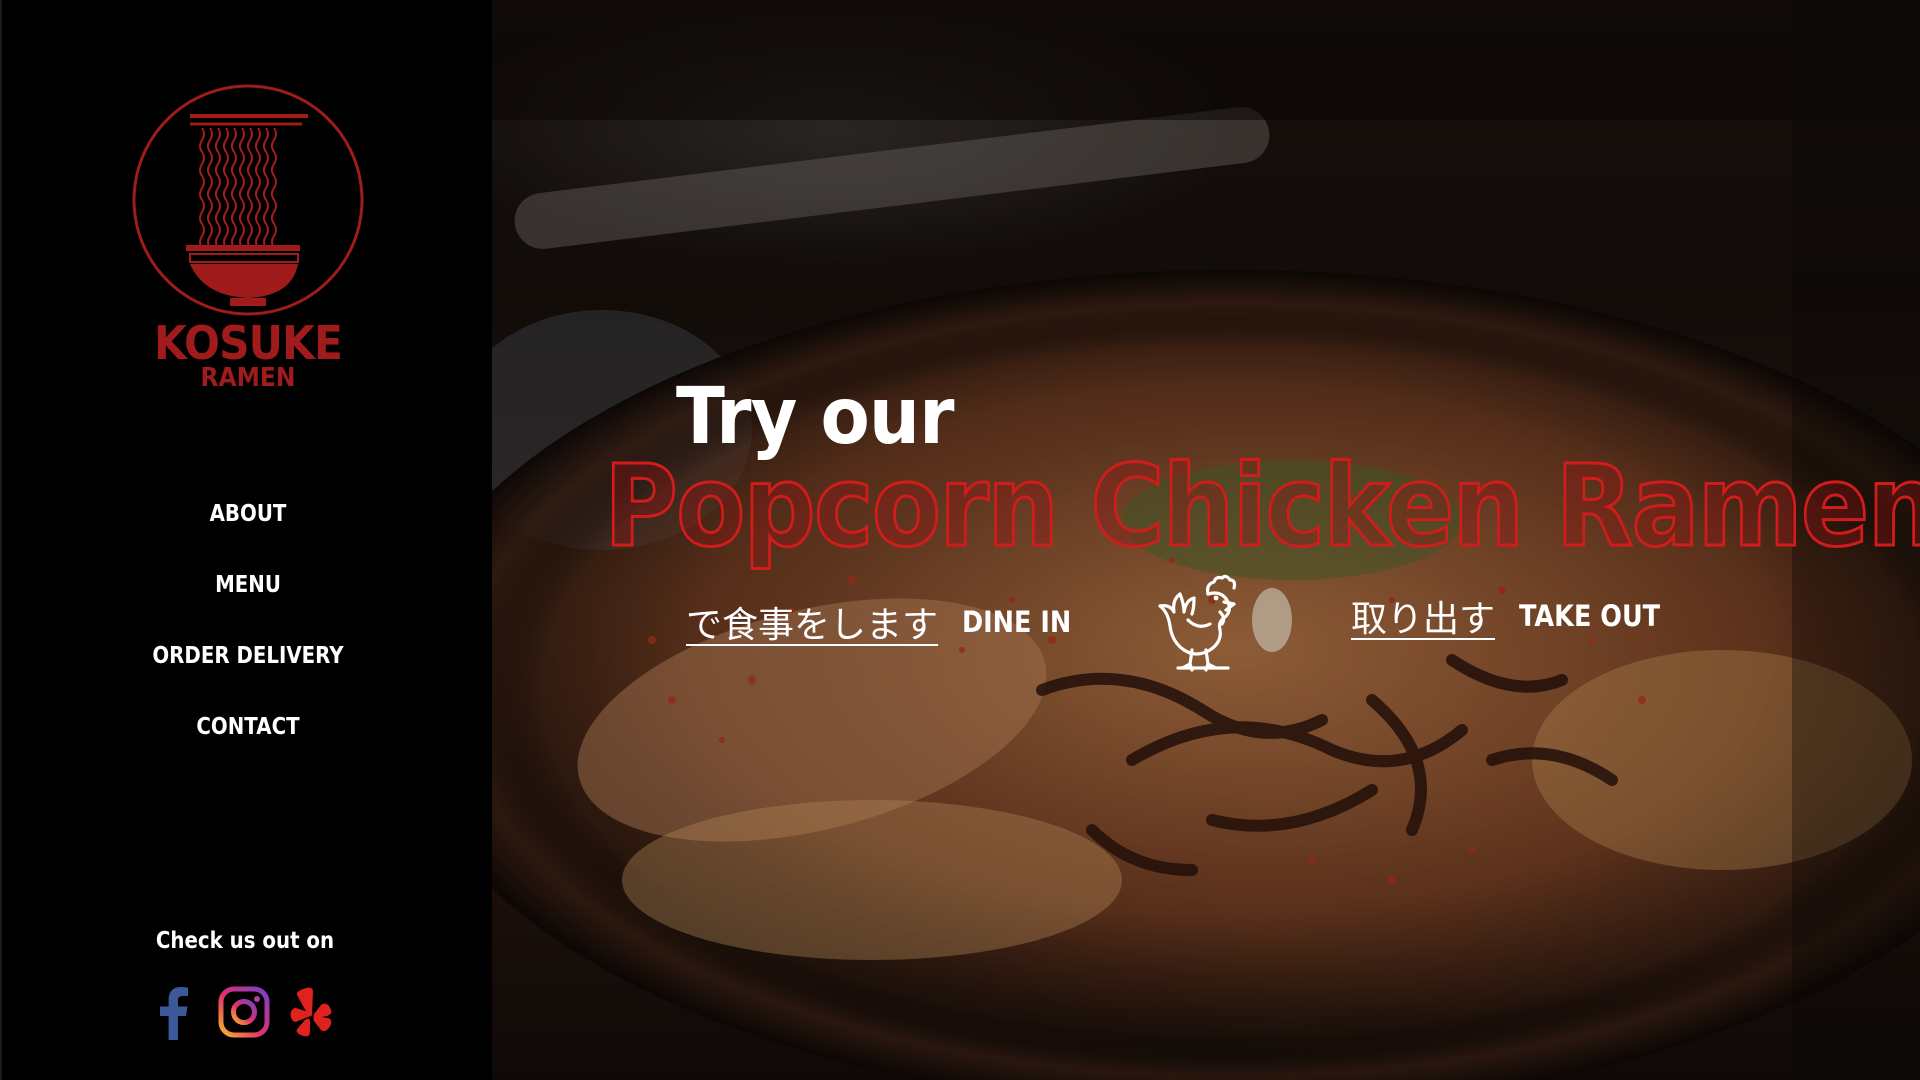 This screenshot has height=1080, width=1920. I want to click on take-out-jp-label: 取り出す, so click(1423, 619).